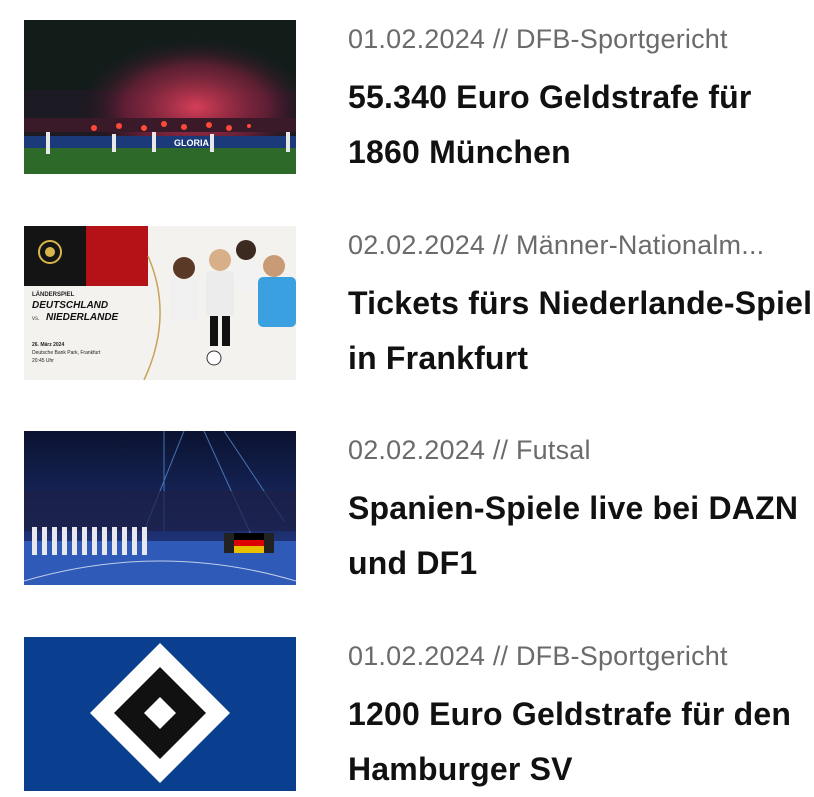 The height and width of the screenshot is (797, 814). I want to click on poster-venue: Deutsche Bank Park, Frankfurt, so click(66, 353).